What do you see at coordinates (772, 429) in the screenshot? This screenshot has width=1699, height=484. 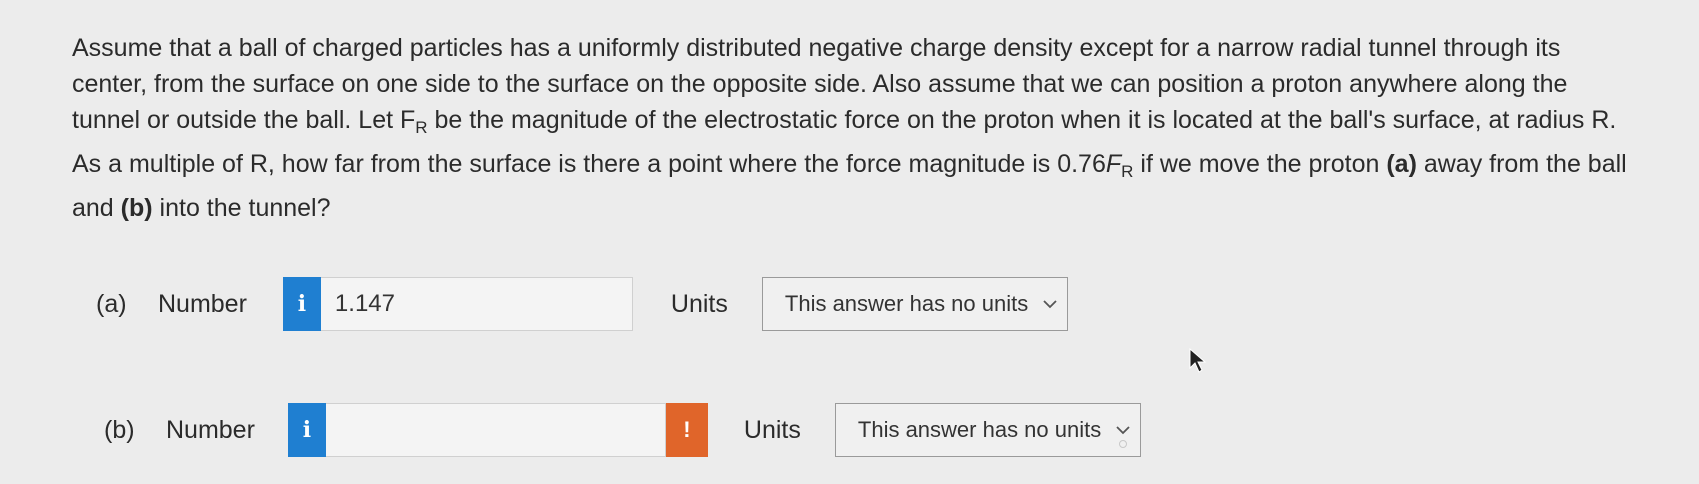 I see `units-label-b: Units` at bounding box center [772, 429].